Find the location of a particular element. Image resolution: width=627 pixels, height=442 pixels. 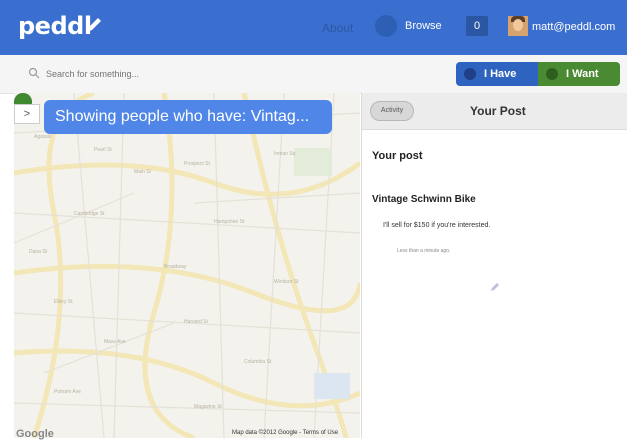

i-want-button: I Want is located at coordinates (579, 74).